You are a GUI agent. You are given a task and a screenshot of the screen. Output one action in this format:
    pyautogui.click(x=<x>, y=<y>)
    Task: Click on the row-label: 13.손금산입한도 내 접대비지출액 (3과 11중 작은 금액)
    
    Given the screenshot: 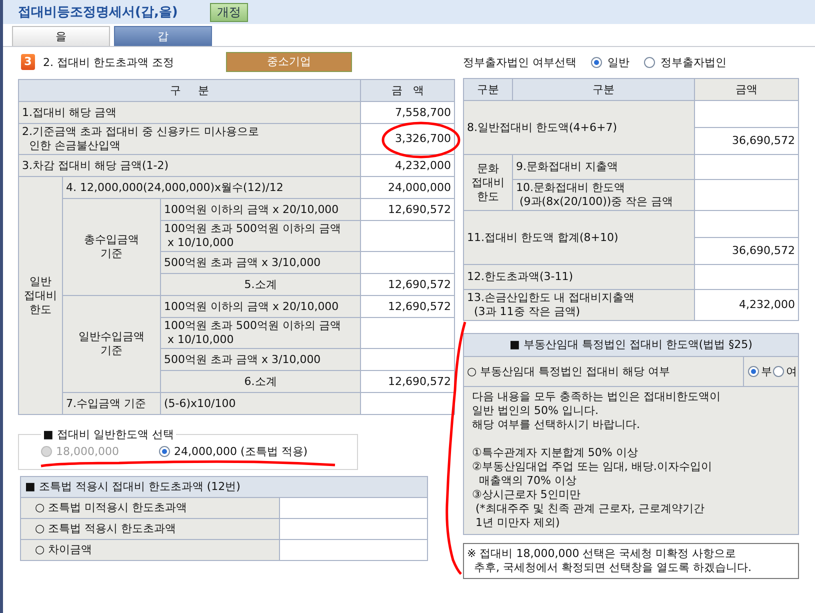 What is the action you would take?
    pyautogui.click(x=579, y=305)
    